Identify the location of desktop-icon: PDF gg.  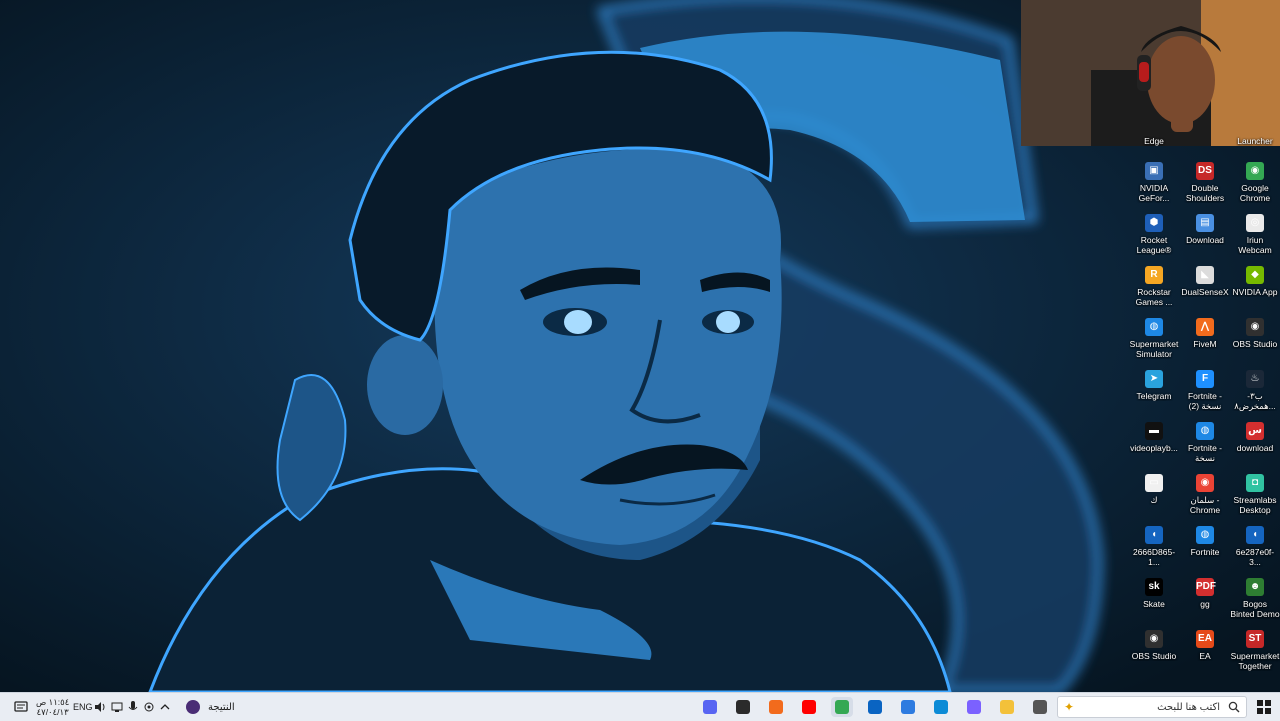
(1205, 603).